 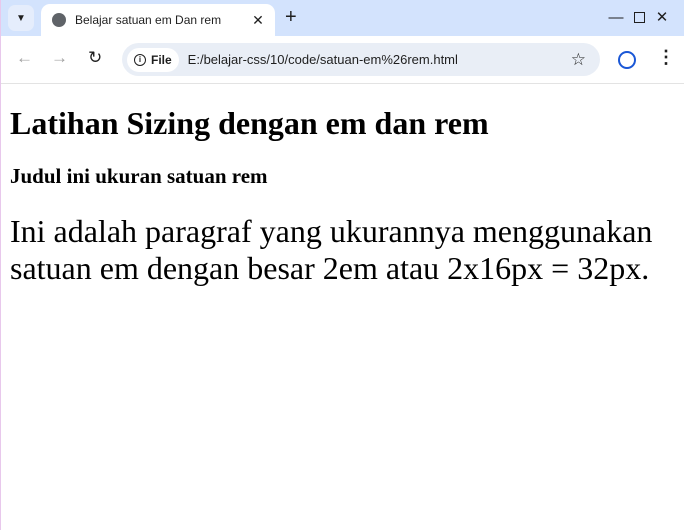 I want to click on info-icon: i, so click(x=140, y=59).